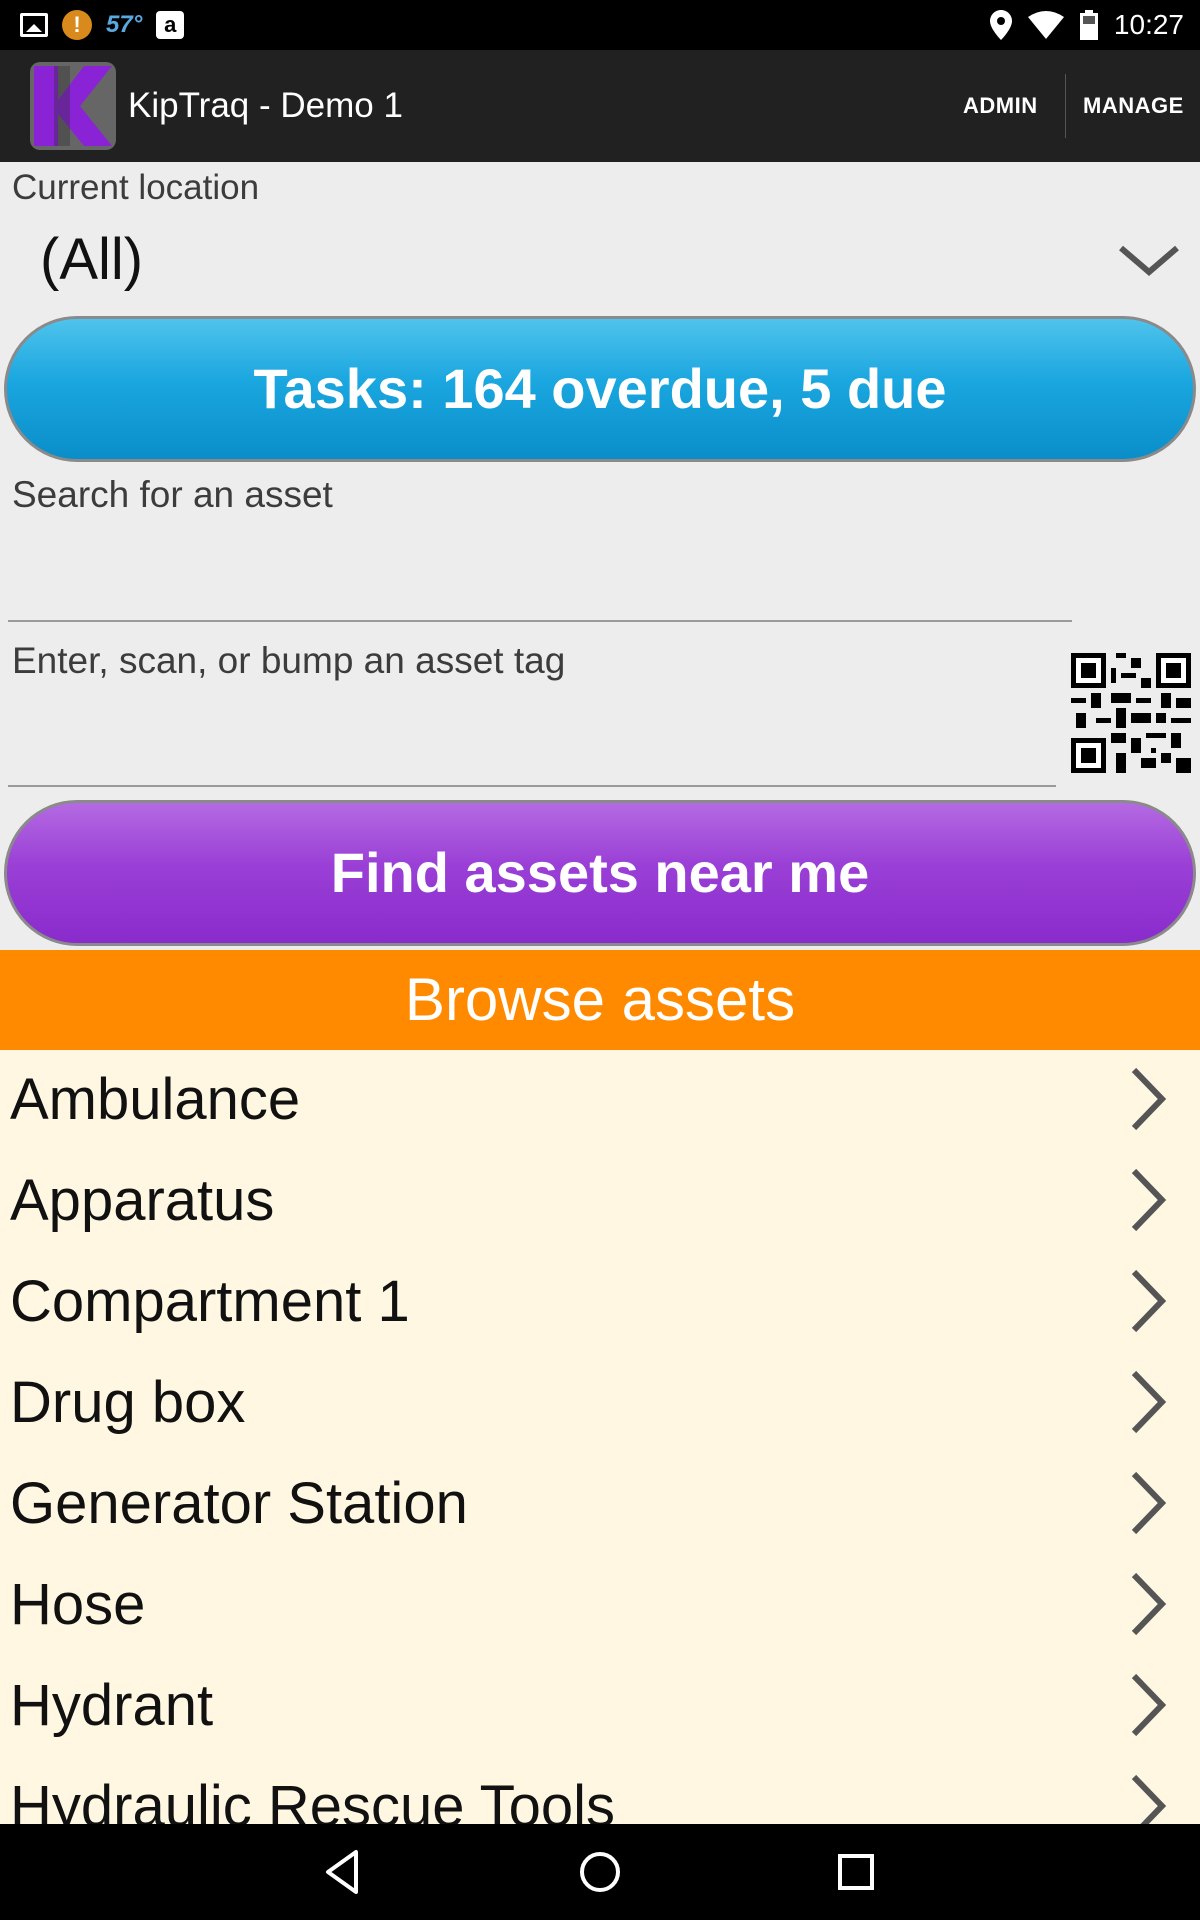  What do you see at coordinates (1149, 260) in the screenshot?
I see `chevron-down-icon` at bounding box center [1149, 260].